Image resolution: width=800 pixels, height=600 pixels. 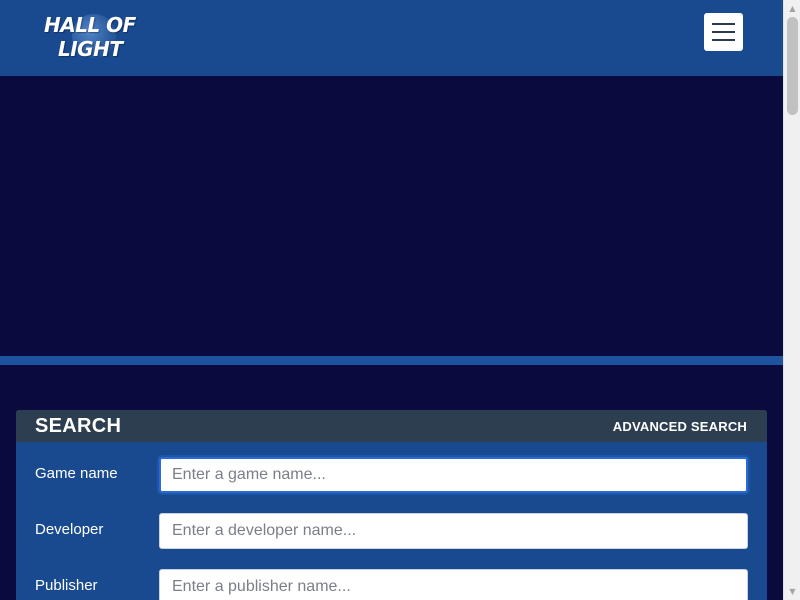 What do you see at coordinates (66, 585) in the screenshot?
I see `publisher-label: Publisher` at bounding box center [66, 585].